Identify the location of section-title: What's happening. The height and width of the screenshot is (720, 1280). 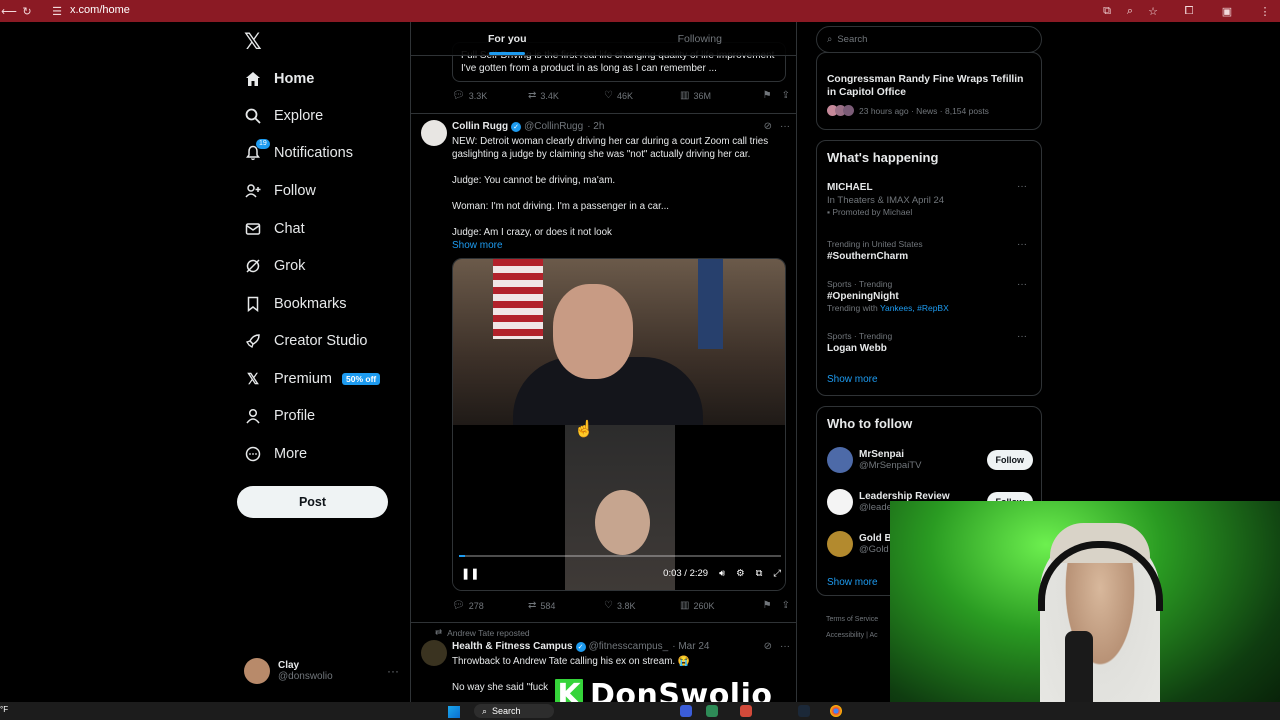
(883, 157).